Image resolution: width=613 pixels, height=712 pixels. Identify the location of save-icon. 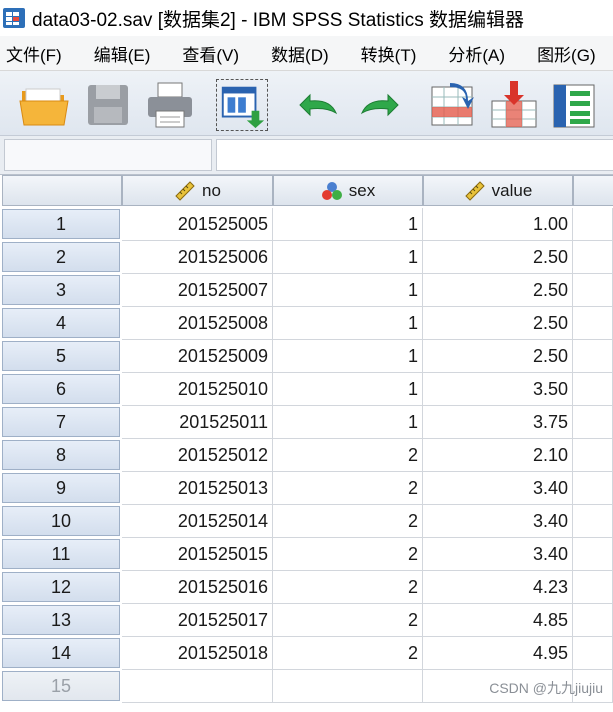
(108, 105).